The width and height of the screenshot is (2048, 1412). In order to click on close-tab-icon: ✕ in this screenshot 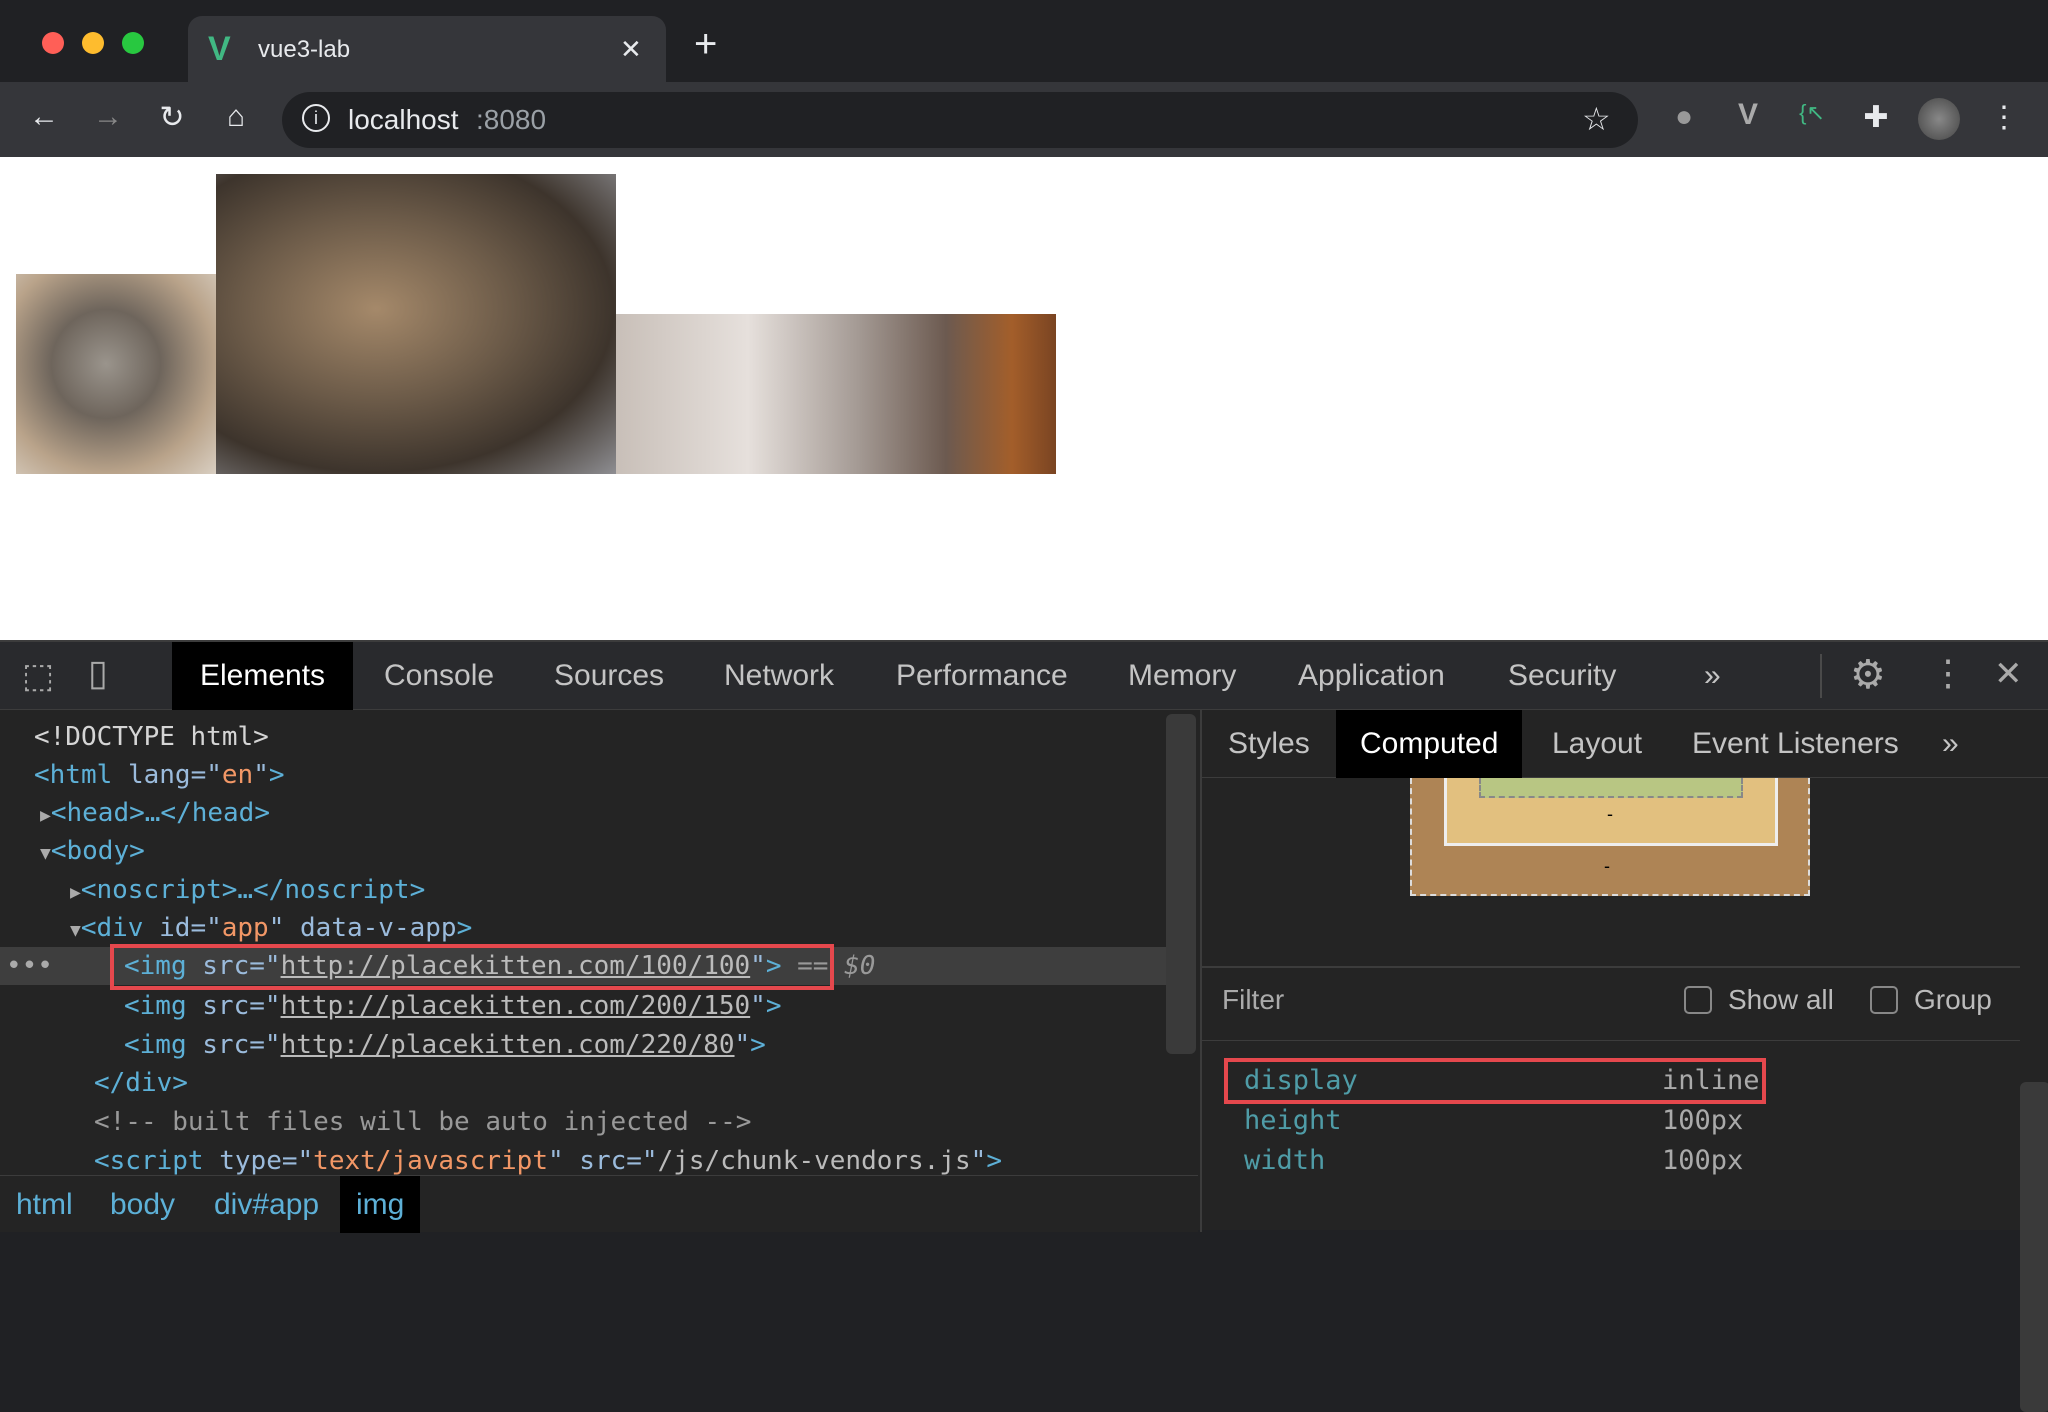, I will do `click(631, 49)`.